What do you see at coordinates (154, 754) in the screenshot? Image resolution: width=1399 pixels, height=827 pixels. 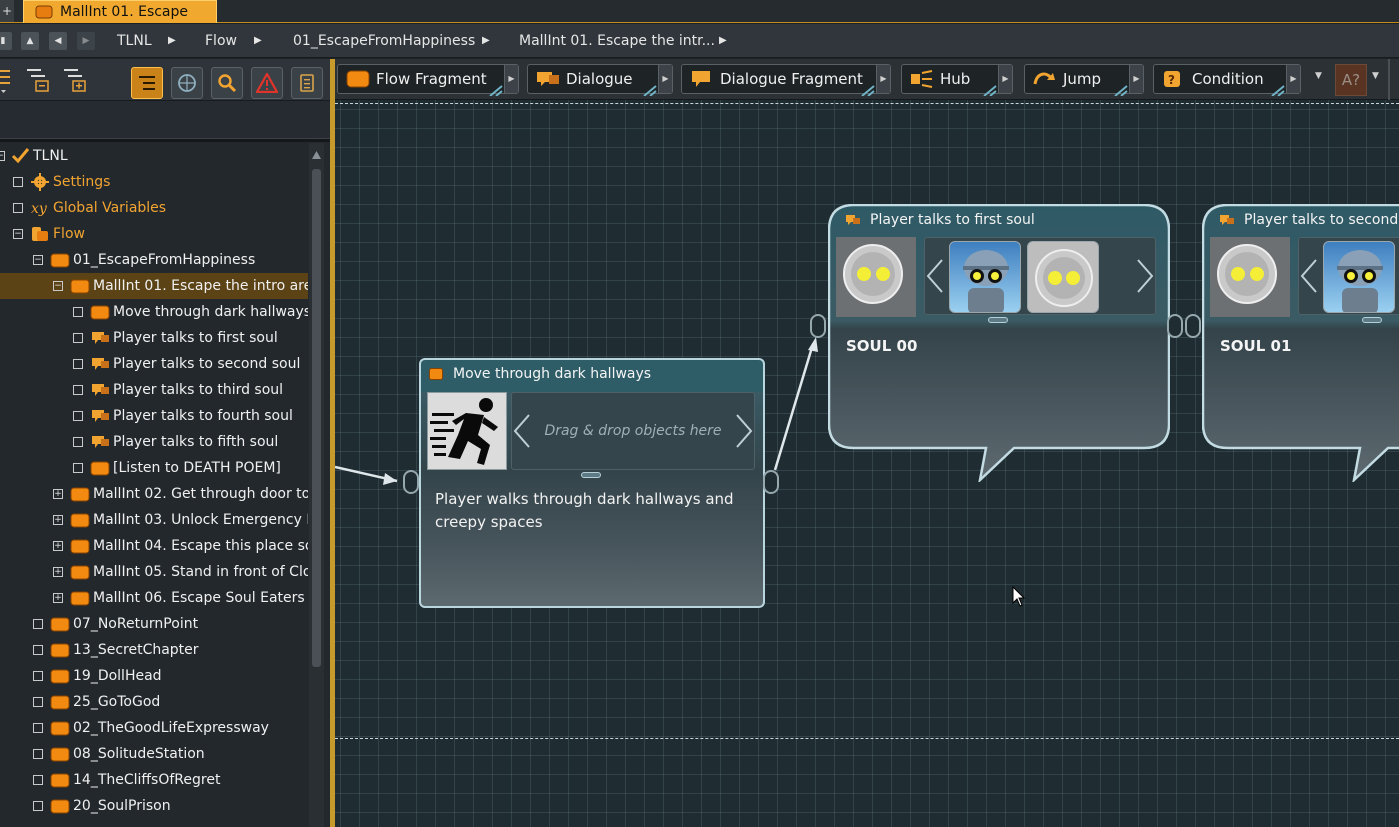 I see `tree-item-chapter: 08_SolitudeStation` at bounding box center [154, 754].